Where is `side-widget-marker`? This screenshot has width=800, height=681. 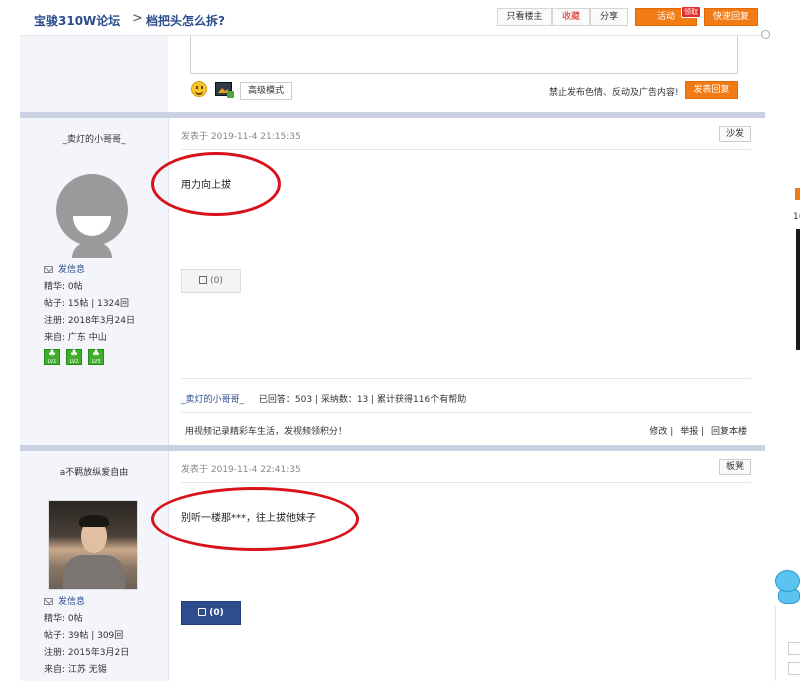
side-widget-marker is located at coordinates (797, 194).